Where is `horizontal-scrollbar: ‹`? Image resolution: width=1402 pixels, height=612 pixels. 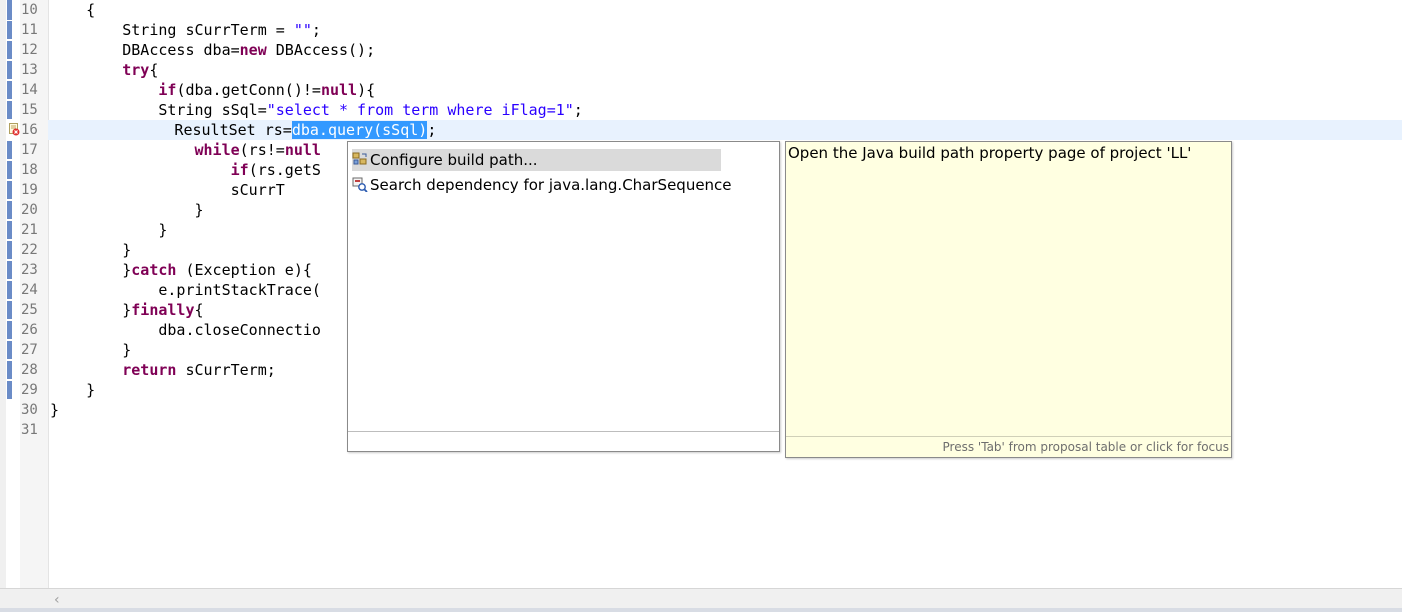
horizontal-scrollbar: ‹ is located at coordinates (701, 600).